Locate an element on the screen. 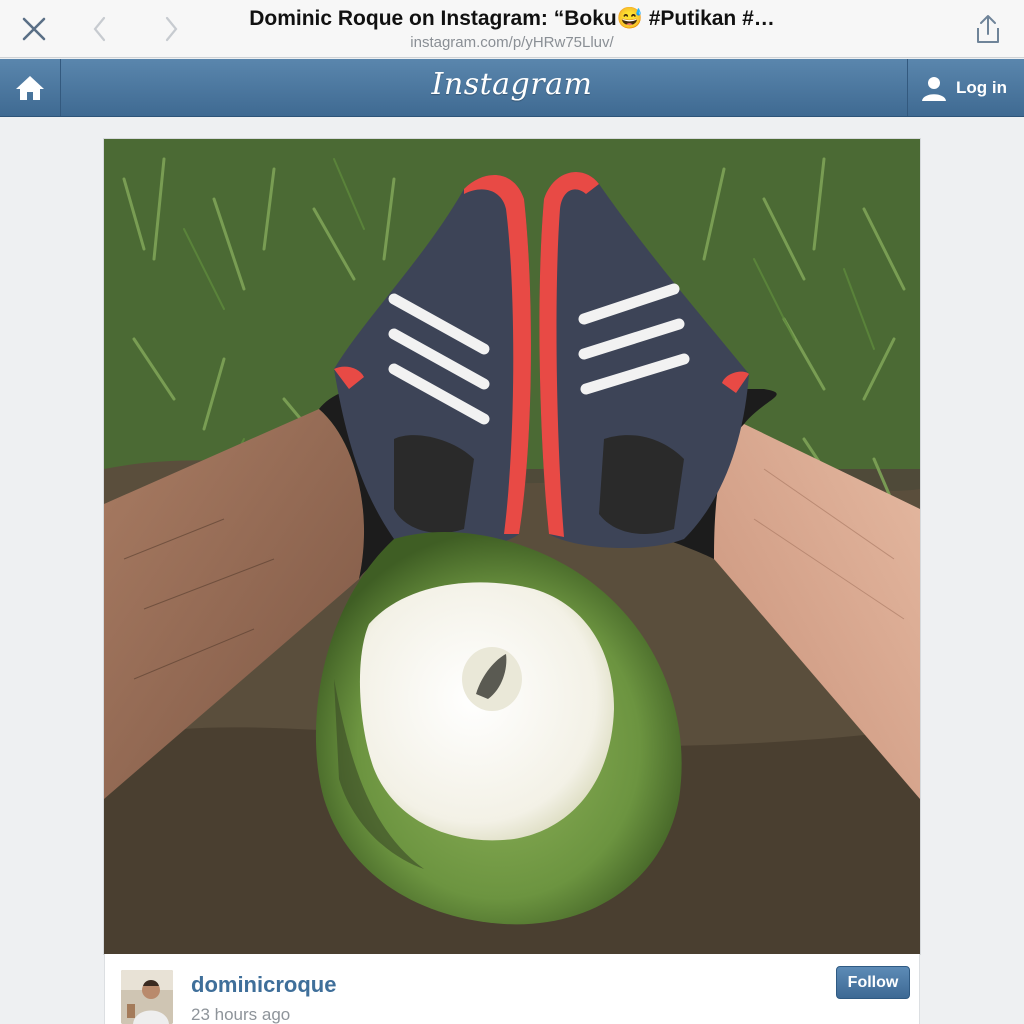 The image size is (1024, 1024). username-link: dominicroque is located at coordinates (263, 985).